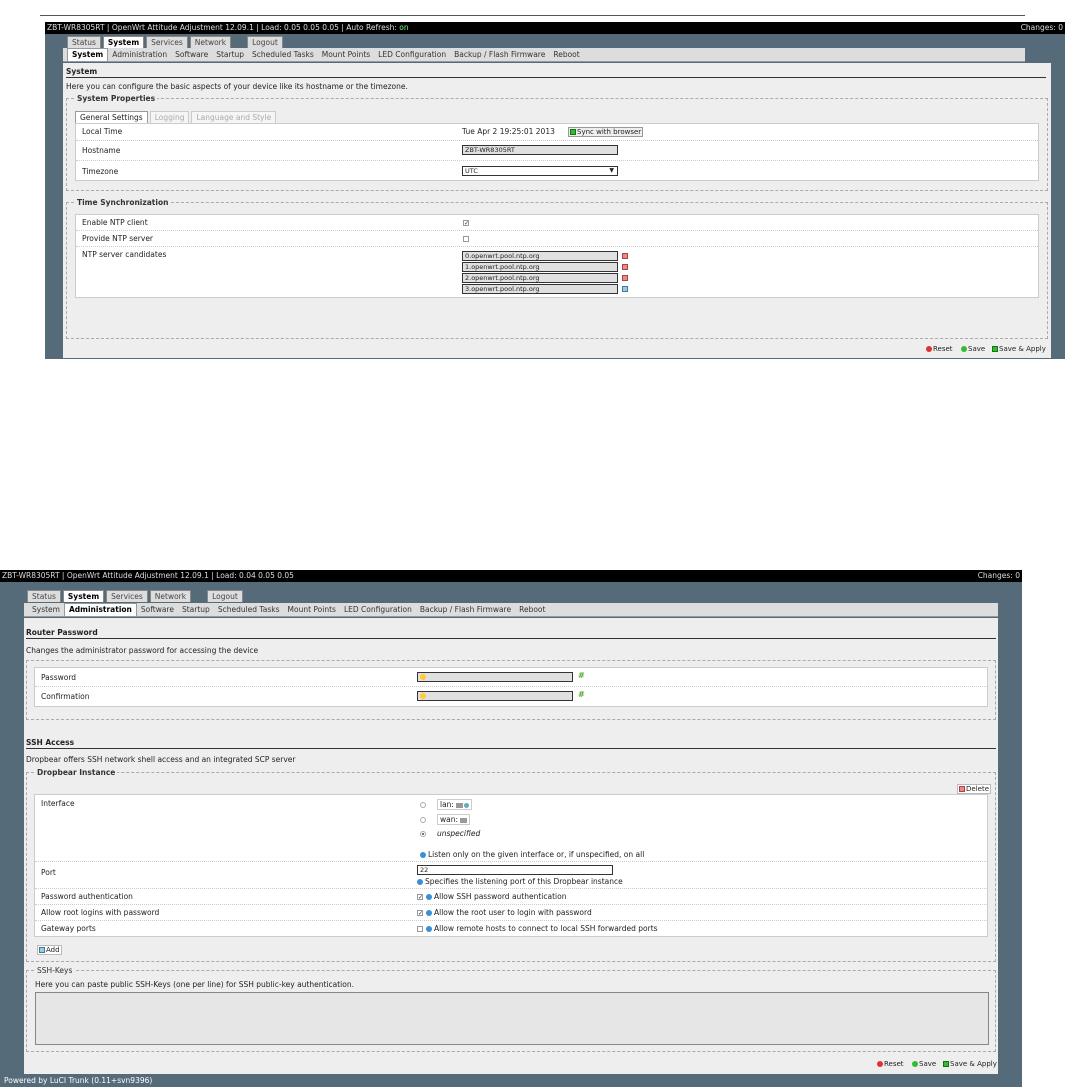 This screenshot has width=1065, height=1087. I want to click on ntp-server-input: 3.openwrt.pool.ntp.org, so click(540, 289).